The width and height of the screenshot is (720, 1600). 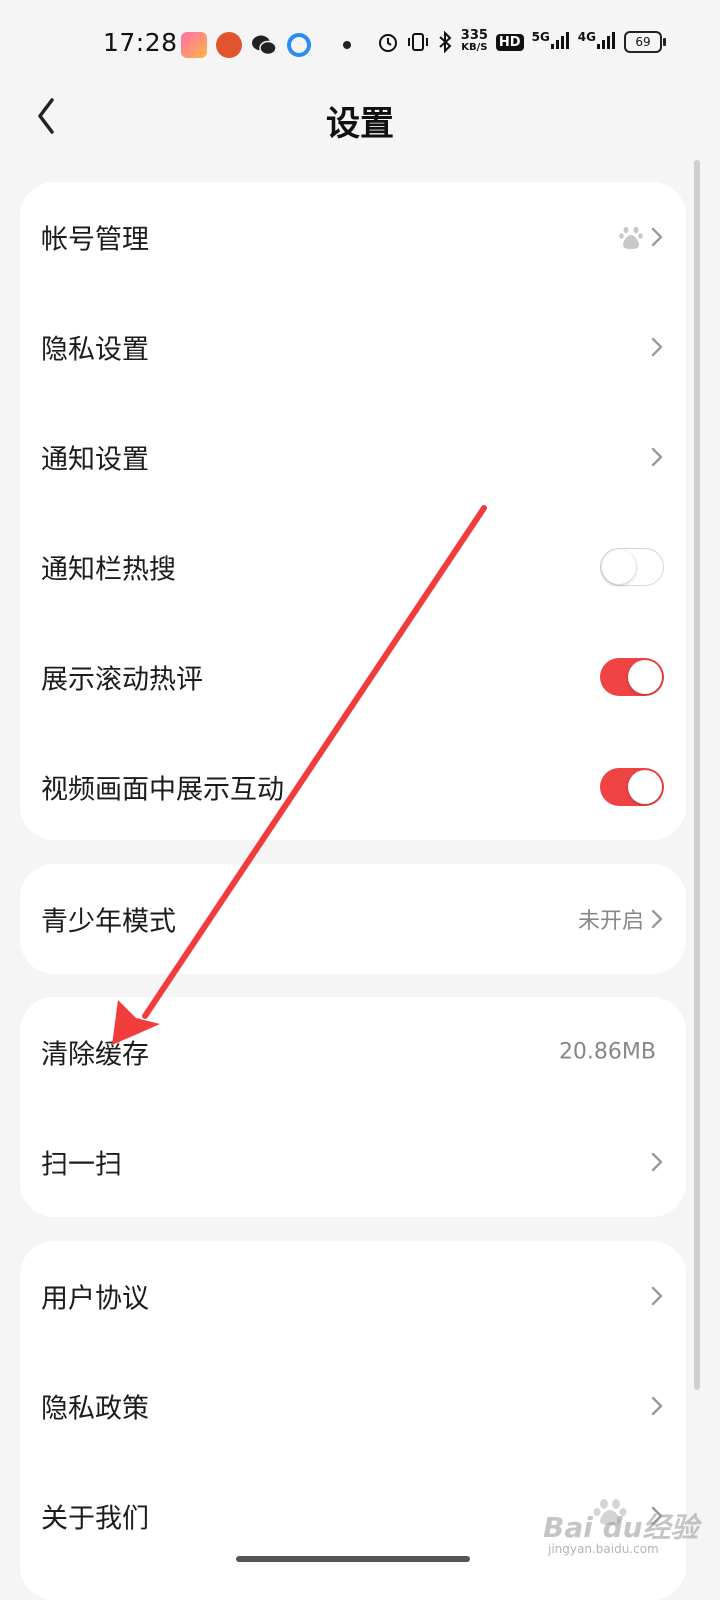 I want to click on row-notification-bar-hot-search: 通知栏热搜, so click(x=353, y=567).